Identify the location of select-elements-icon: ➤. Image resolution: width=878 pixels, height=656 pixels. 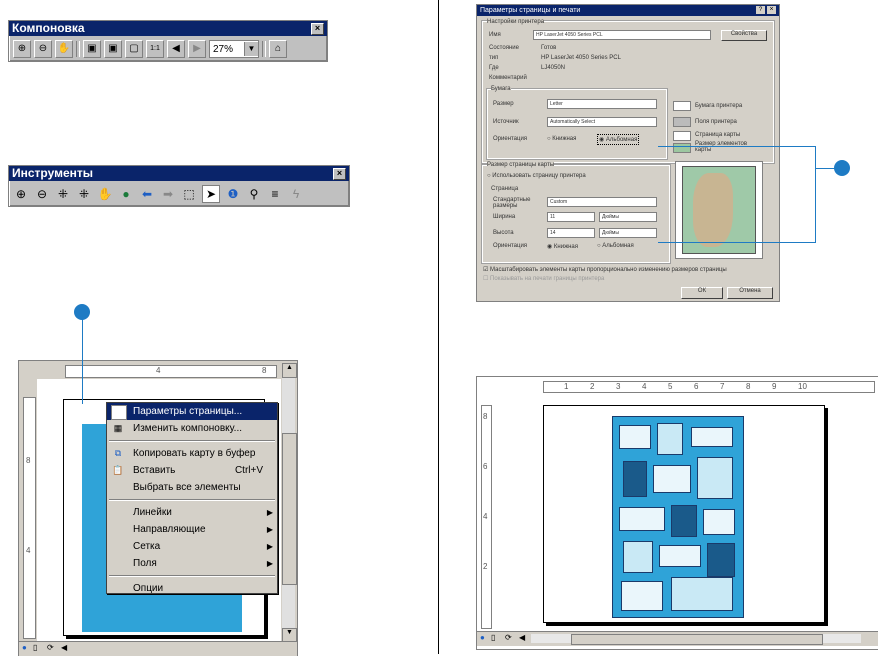
(211, 194).